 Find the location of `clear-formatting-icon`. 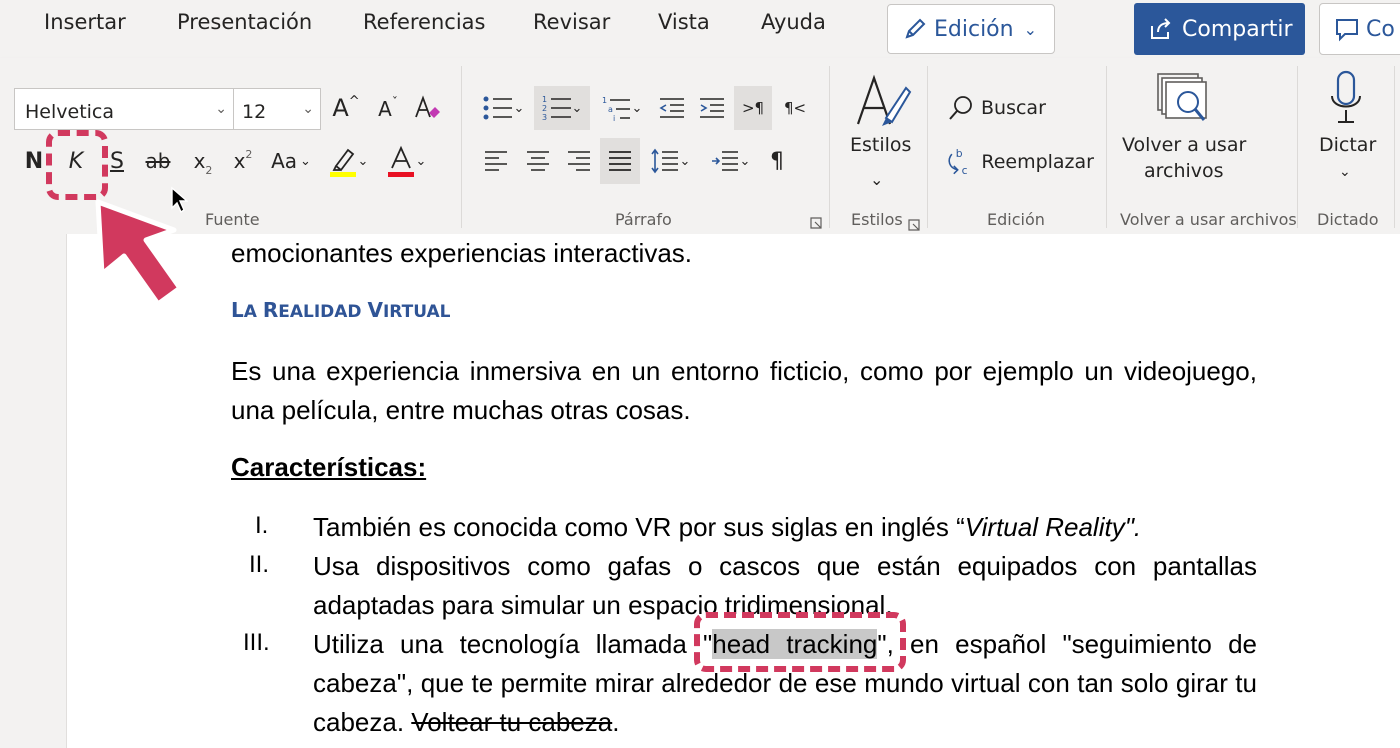

clear-formatting-icon is located at coordinates (427, 106).